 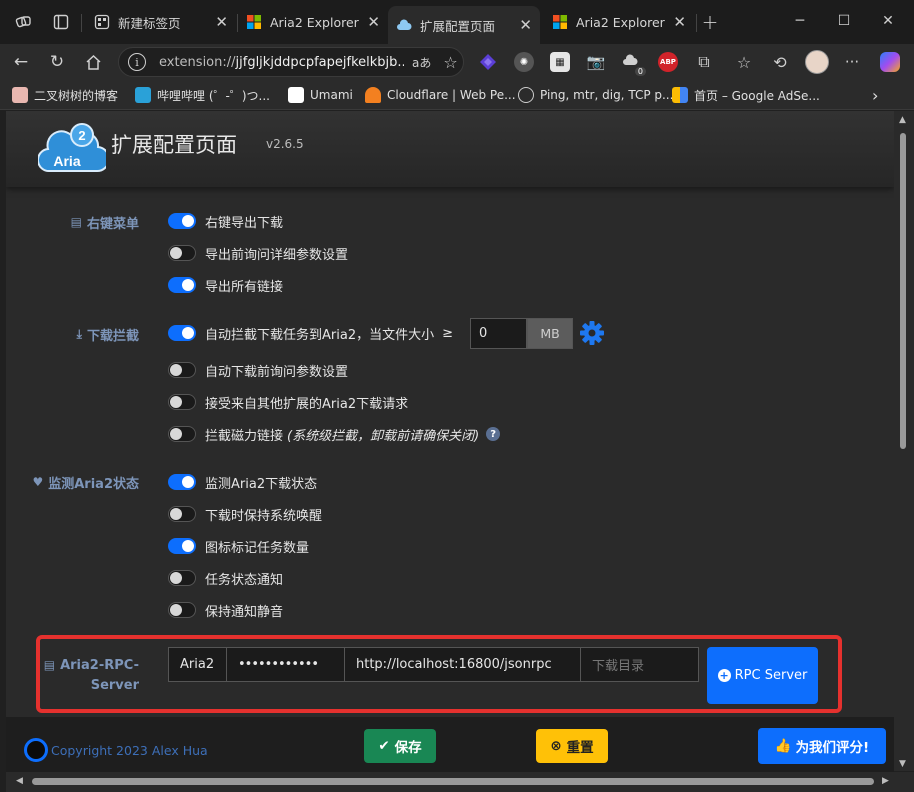 What do you see at coordinates (462, 664) in the screenshot?
I see `rpc-url-input: http://localhost:16800/jsonrpc` at bounding box center [462, 664].